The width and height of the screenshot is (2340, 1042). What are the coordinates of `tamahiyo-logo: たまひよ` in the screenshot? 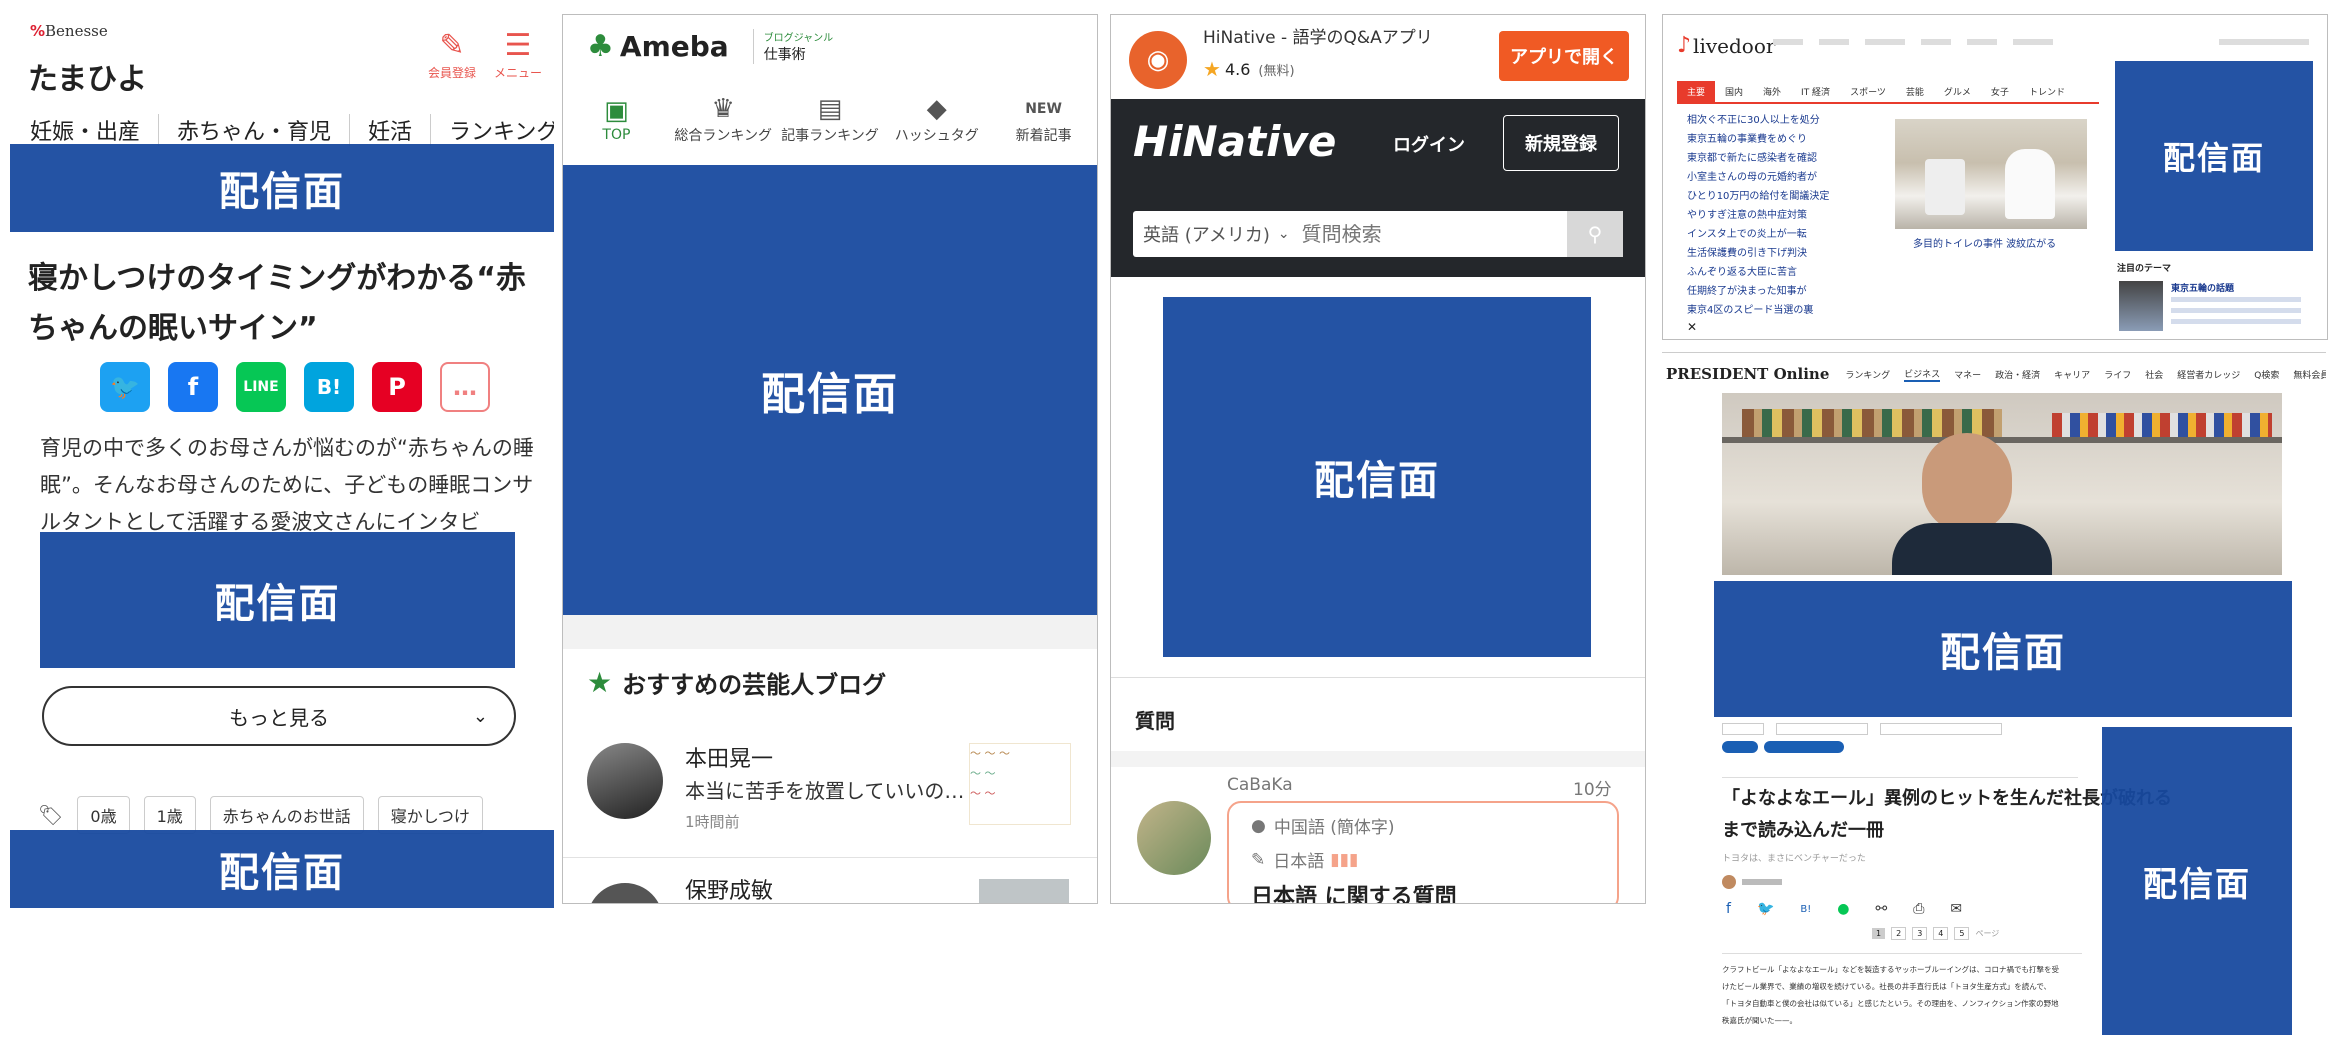 It's located at (87, 76).